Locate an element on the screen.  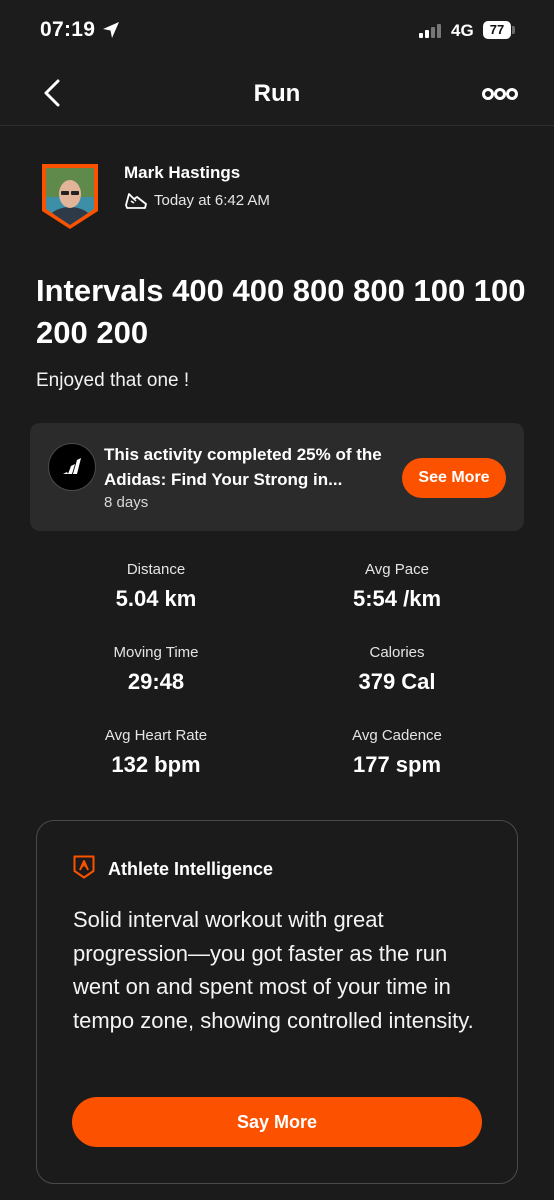
stat-moving-time: Moving Time 29:48 is located at coordinates (156, 669).